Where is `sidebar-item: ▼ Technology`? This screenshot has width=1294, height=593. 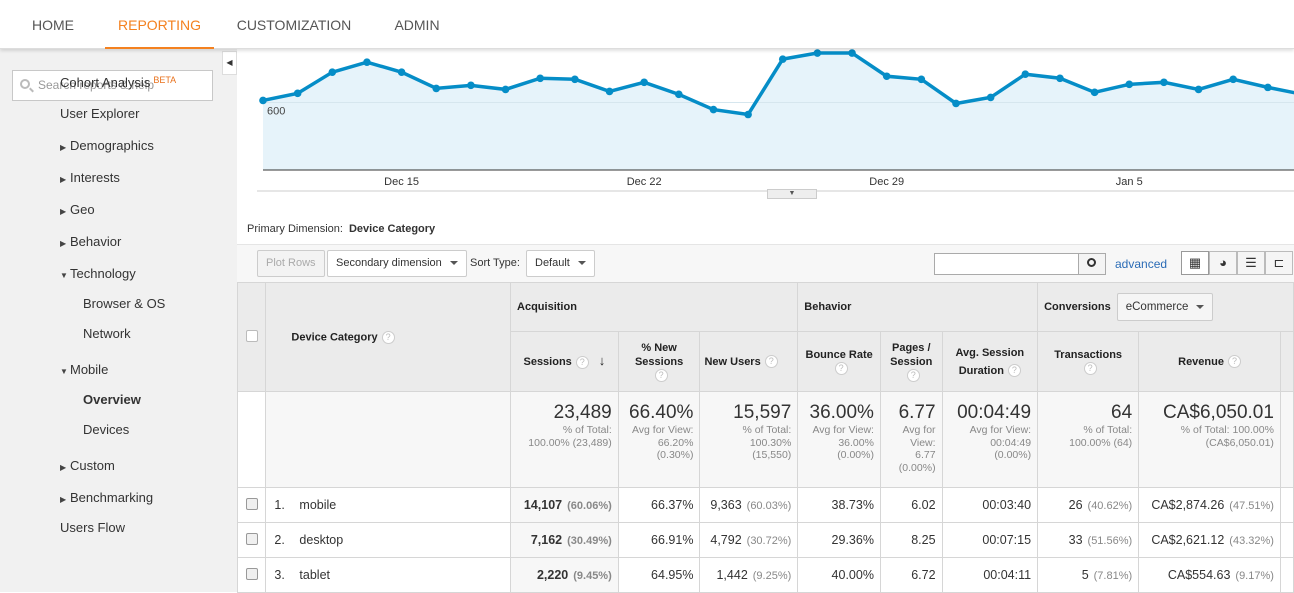
sidebar-item: ▼ Technology is located at coordinates (98, 273).